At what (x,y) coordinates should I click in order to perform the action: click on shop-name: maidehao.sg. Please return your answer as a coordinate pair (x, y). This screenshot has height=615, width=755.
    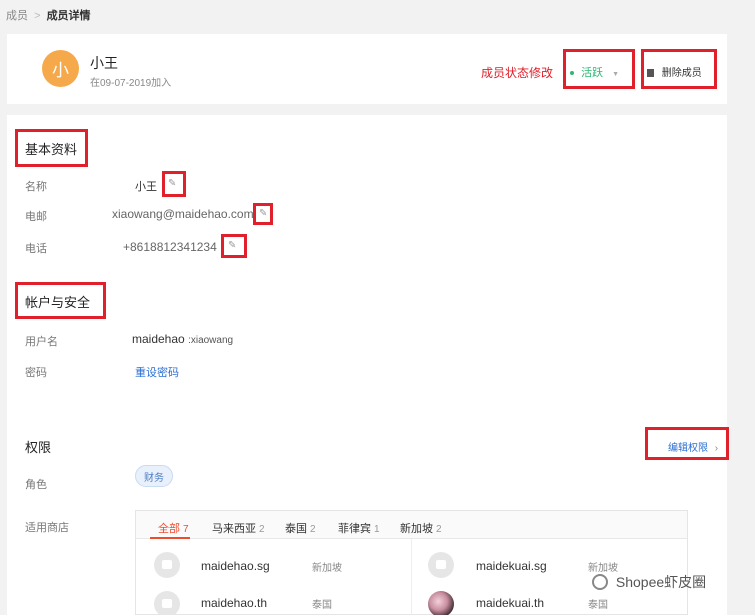
    Looking at the image, I should click on (235, 566).